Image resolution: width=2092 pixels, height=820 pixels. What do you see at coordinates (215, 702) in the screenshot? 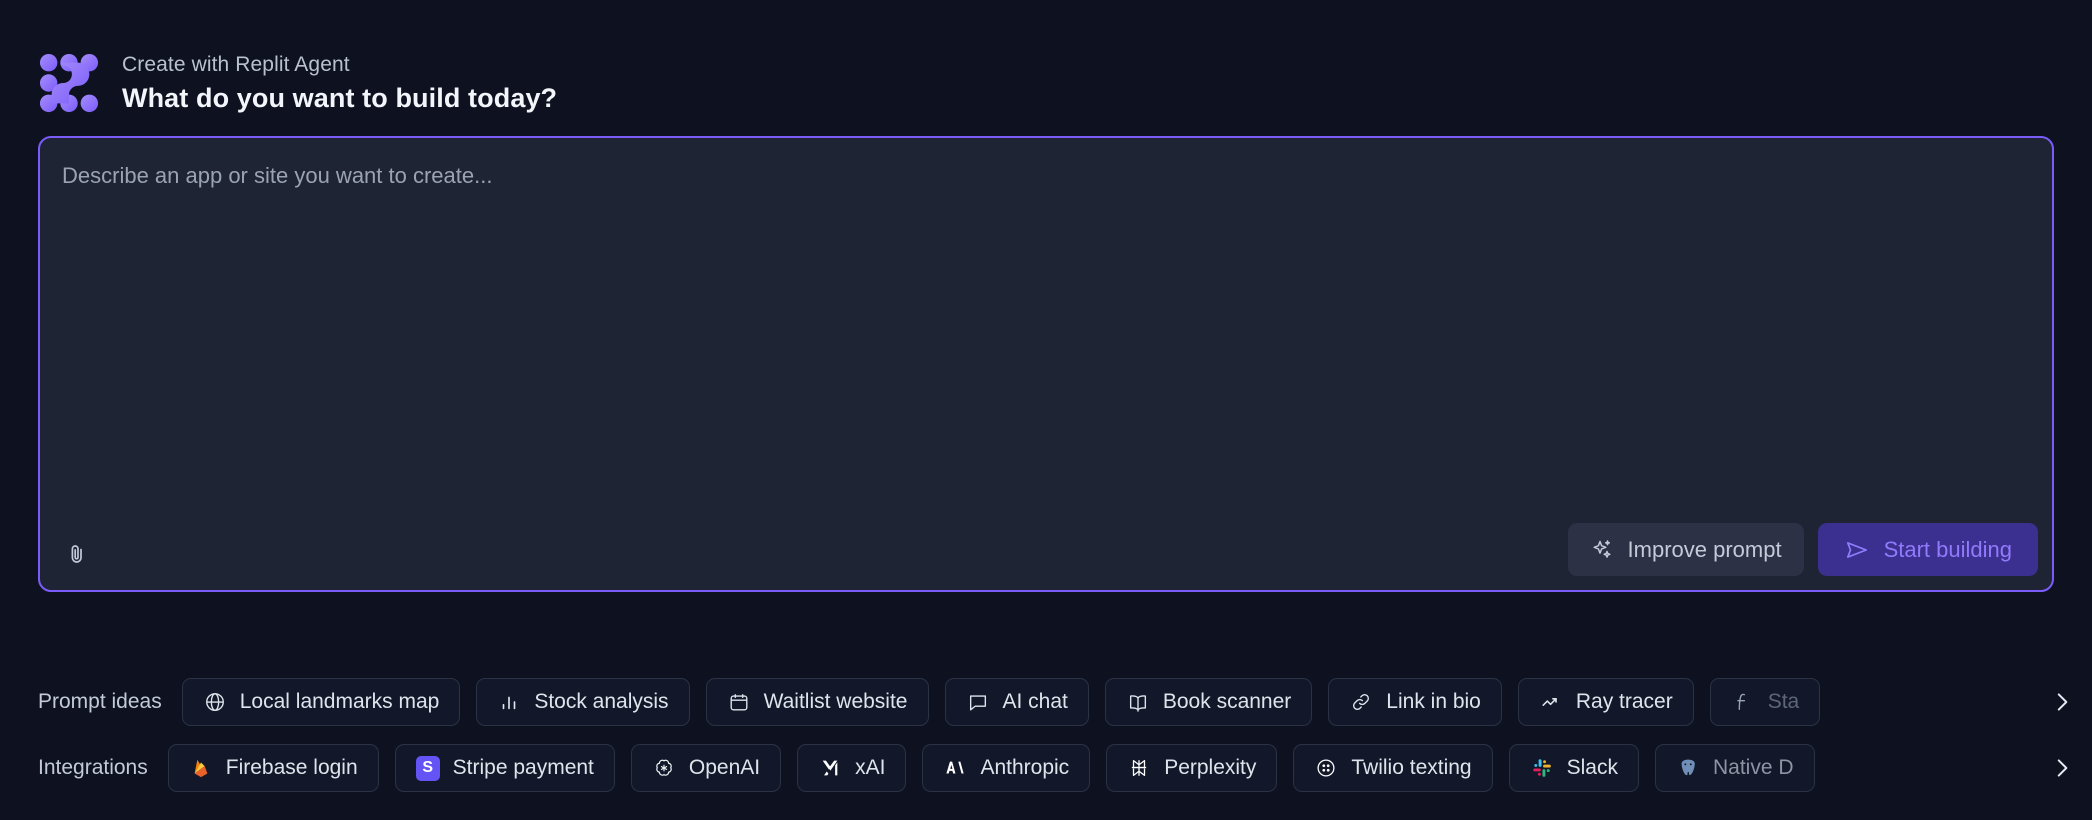
I see `globe-icon` at bounding box center [215, 702].